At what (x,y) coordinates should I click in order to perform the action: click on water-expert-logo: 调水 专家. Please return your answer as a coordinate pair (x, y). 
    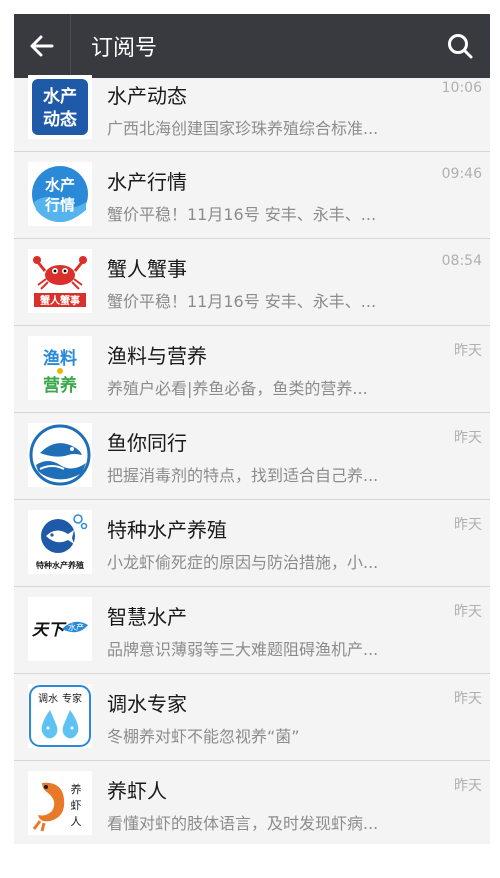
    Looking at the image, I should click on (60, 716).